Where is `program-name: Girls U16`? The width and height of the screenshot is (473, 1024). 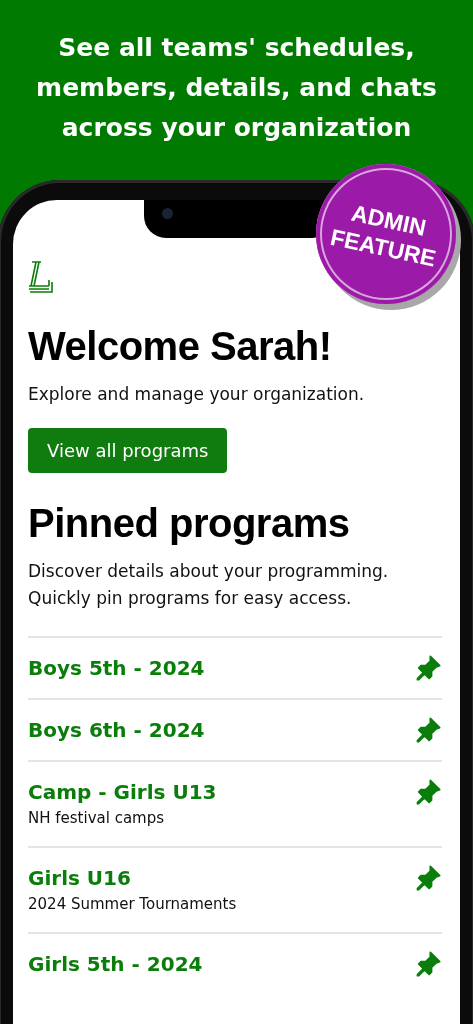
program-name: Girls U16 is located at coordinates (80, 878).